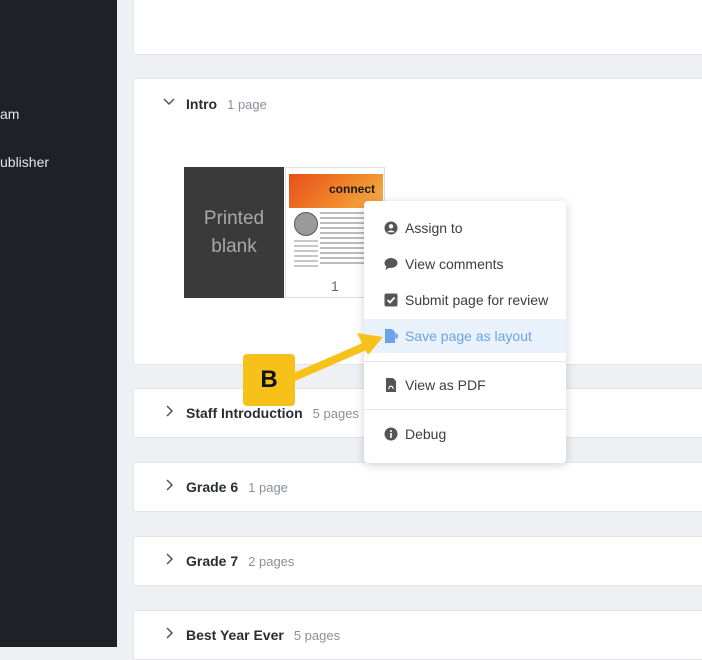 The image size is (702, 660). What do you see at coordinates (269, 380) in the screenshot?
I see `annotation-badge: B` at bounding box center [269, 380].